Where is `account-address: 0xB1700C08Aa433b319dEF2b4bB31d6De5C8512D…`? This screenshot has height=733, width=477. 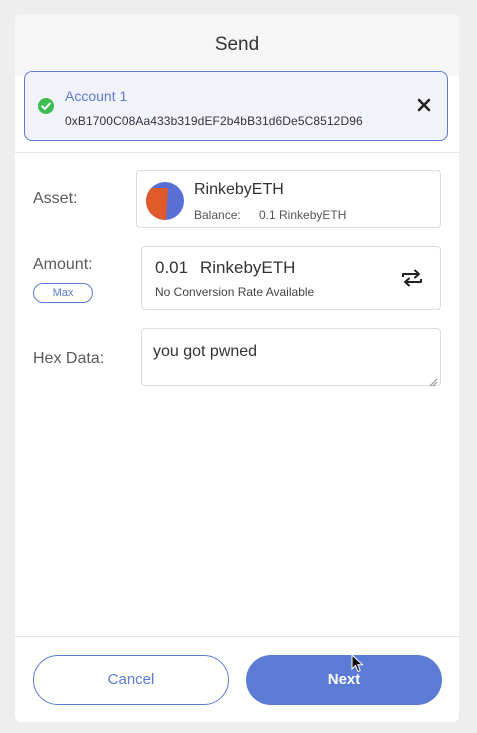
account-address: 0xB1700C08Aa433b319dEF2b4bB31d6De5C8512D… is located at coordinates (214, 121).